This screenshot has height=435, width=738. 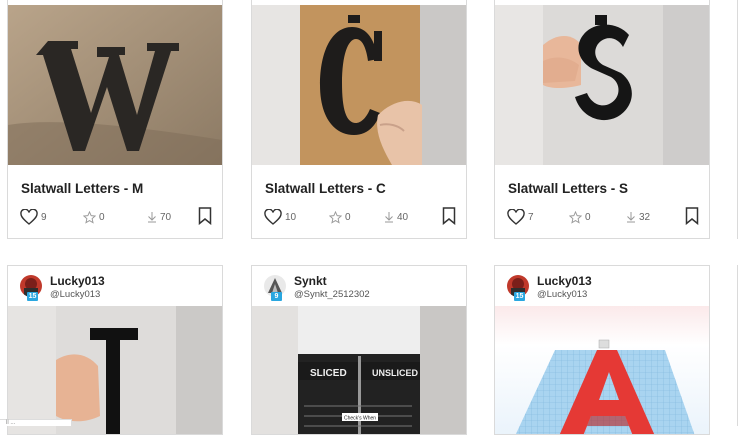 What do you see at coordinates (159, 217) in the screenshot?
I see `download-stat: 70` at bounding box center [159, 217].